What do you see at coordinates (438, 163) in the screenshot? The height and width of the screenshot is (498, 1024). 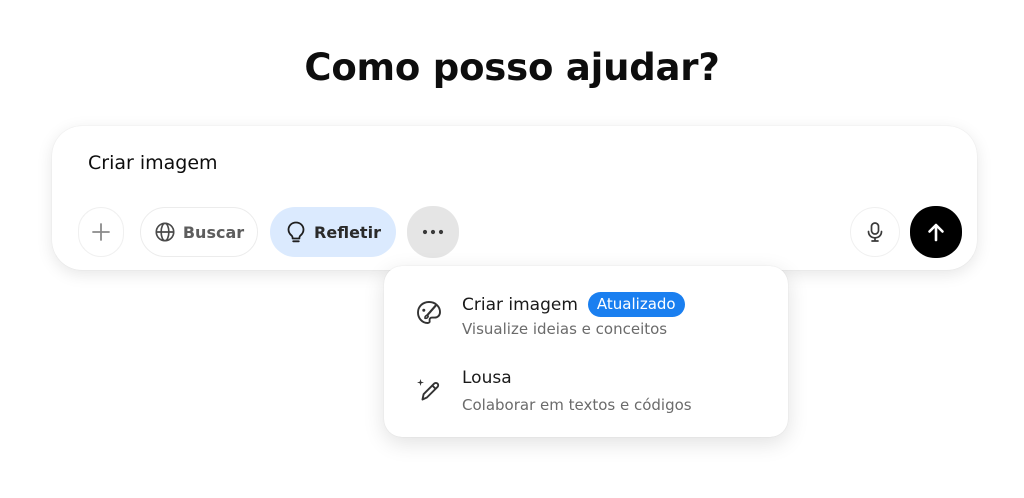 I see `prompt-input` at bounding box center [438, 163].